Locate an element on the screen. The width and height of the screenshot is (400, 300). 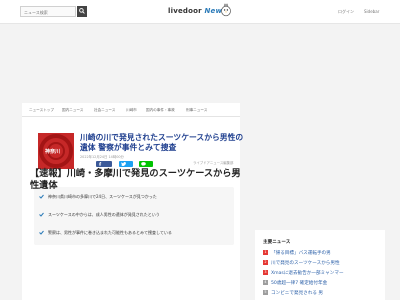
nav-item-incidents: 国内の事件・事故 is located at coordinates (160, 110).